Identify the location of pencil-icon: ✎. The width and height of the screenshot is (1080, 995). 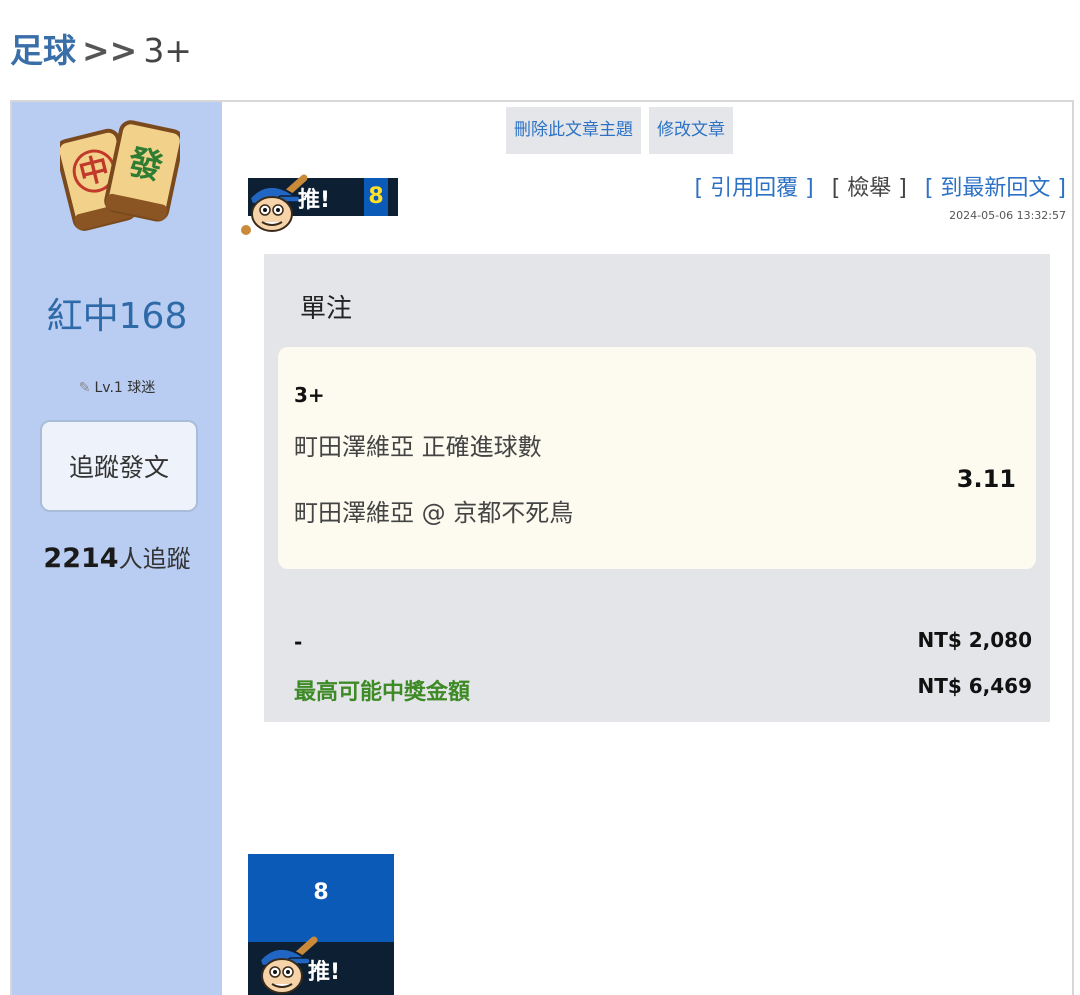
(84, 388).